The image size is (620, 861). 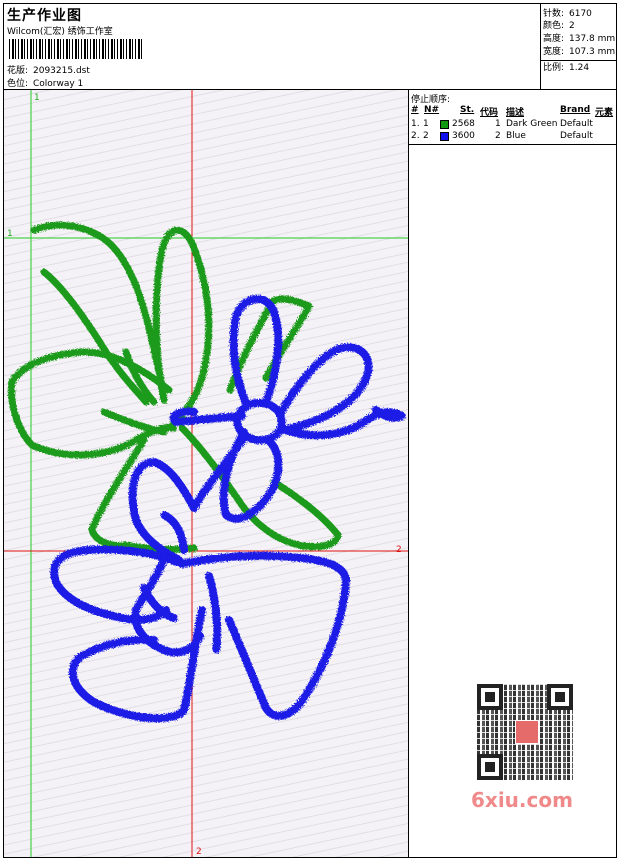 I want to click on col-header-code: 代码, so click(x=489, y=113).